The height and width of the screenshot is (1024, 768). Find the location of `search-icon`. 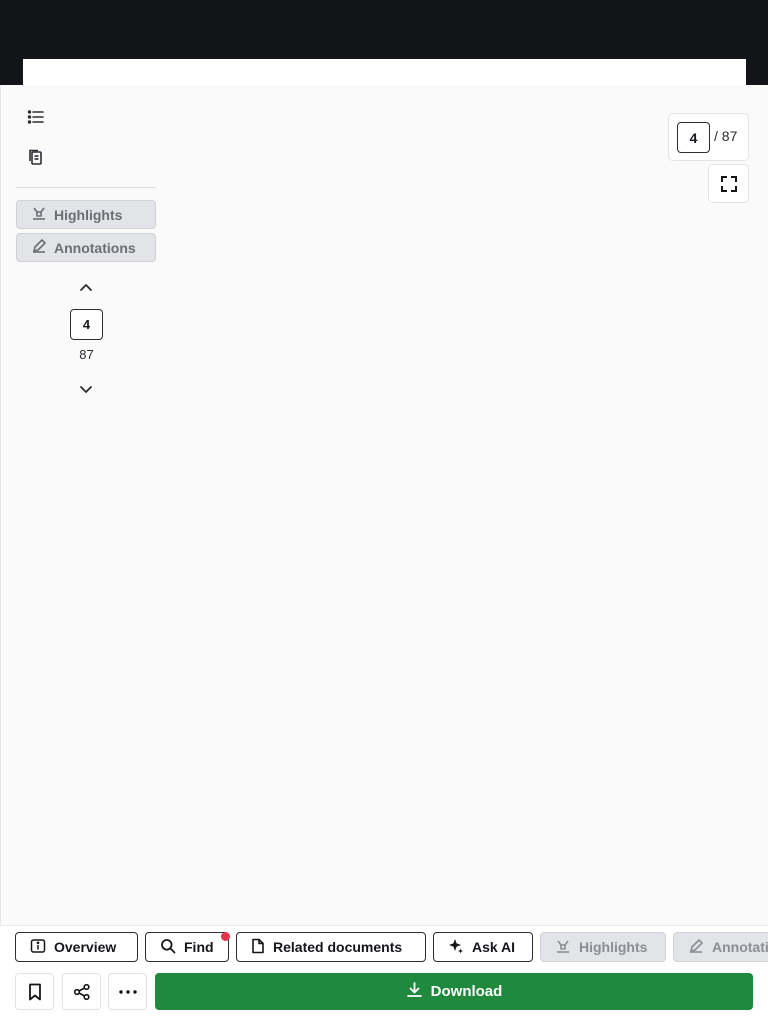

search-icon is located at coordinates (168, 947).